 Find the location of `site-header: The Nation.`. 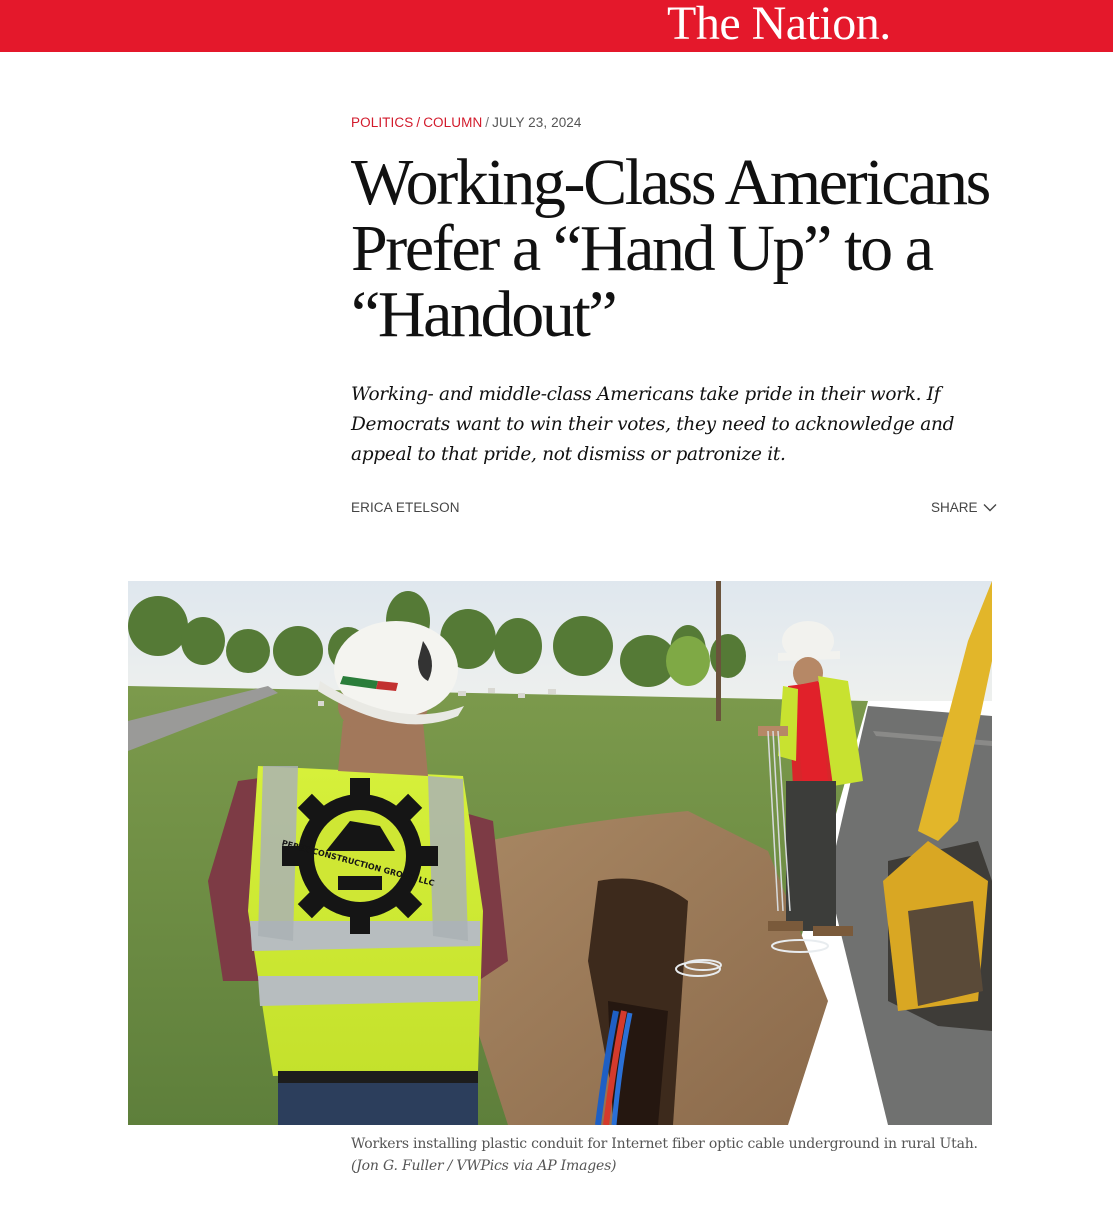

site-header: The Nation. is located at coordinates (556, 26).